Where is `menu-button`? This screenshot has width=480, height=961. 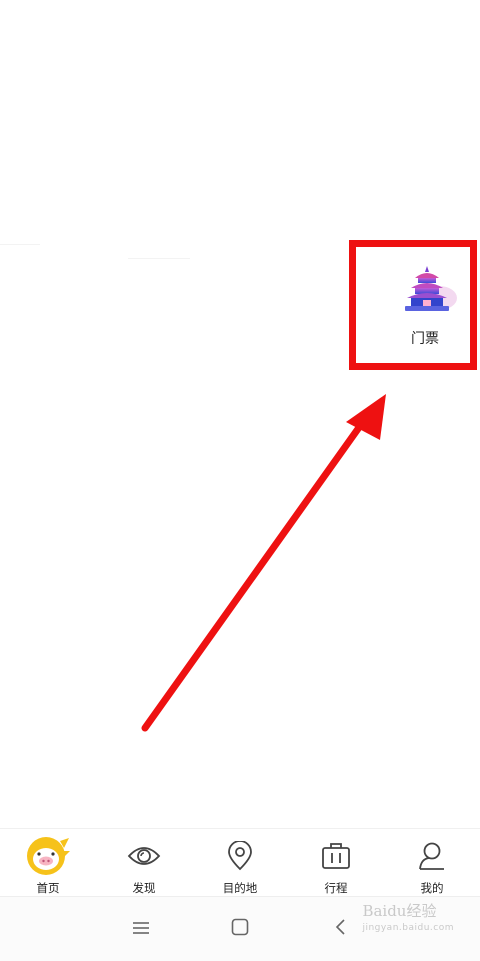
menu-button is located at coordinates (141, 929).